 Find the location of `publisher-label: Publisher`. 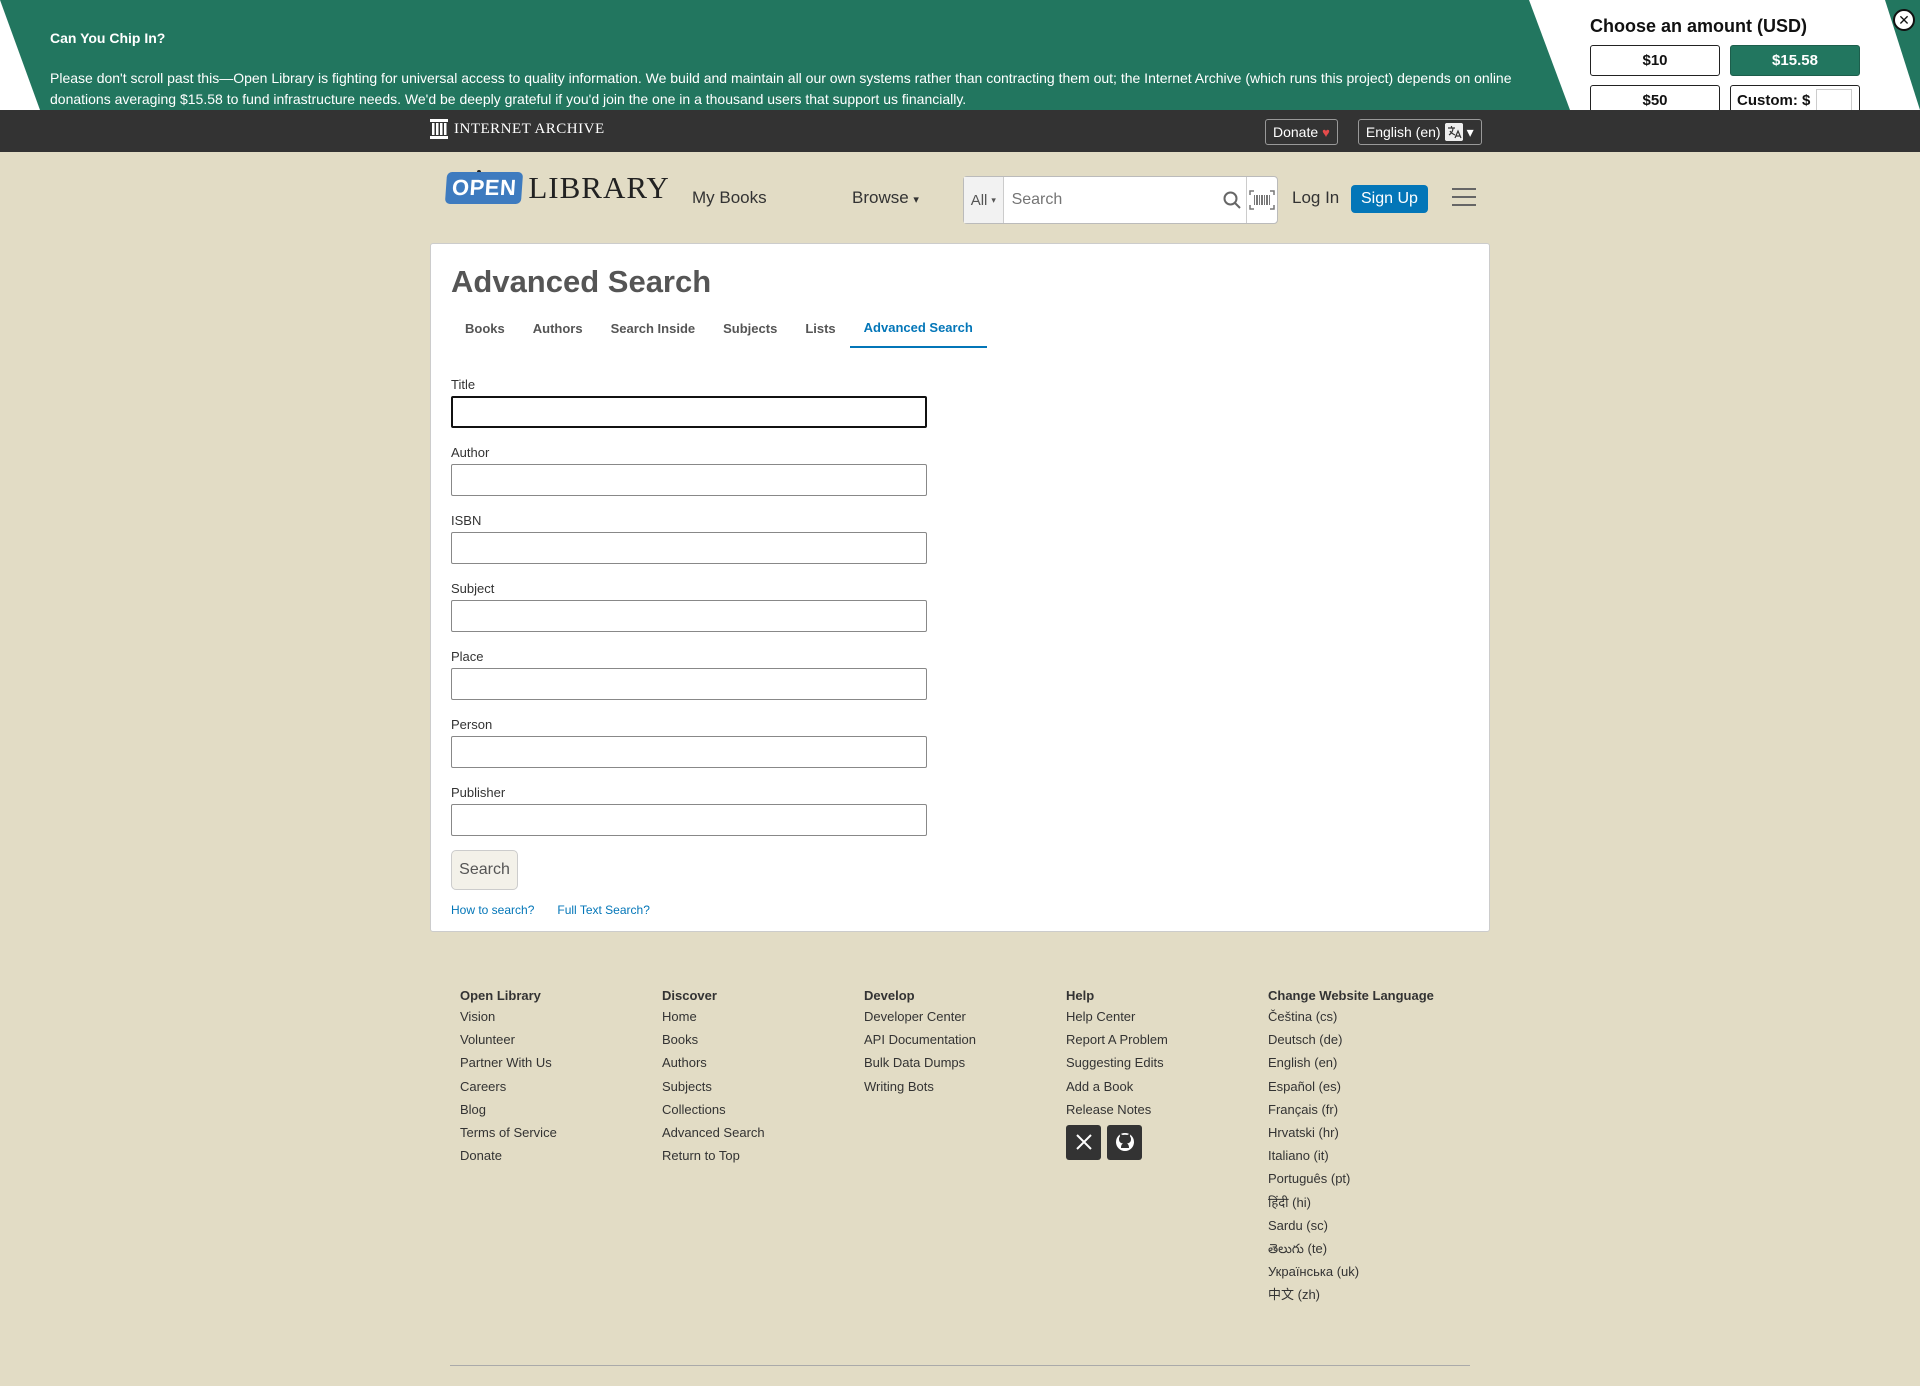

publisher-label: Publisher is located at coordinates (478, 792).